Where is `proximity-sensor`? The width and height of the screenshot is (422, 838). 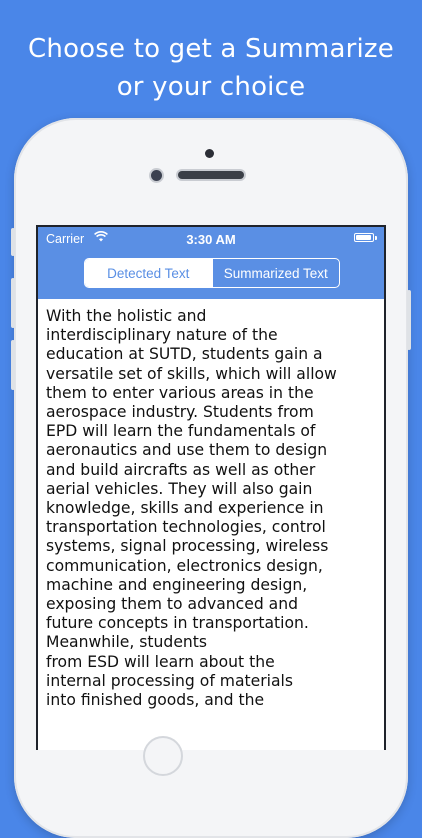
proximity-sensor is located at coordinates (209, 153).